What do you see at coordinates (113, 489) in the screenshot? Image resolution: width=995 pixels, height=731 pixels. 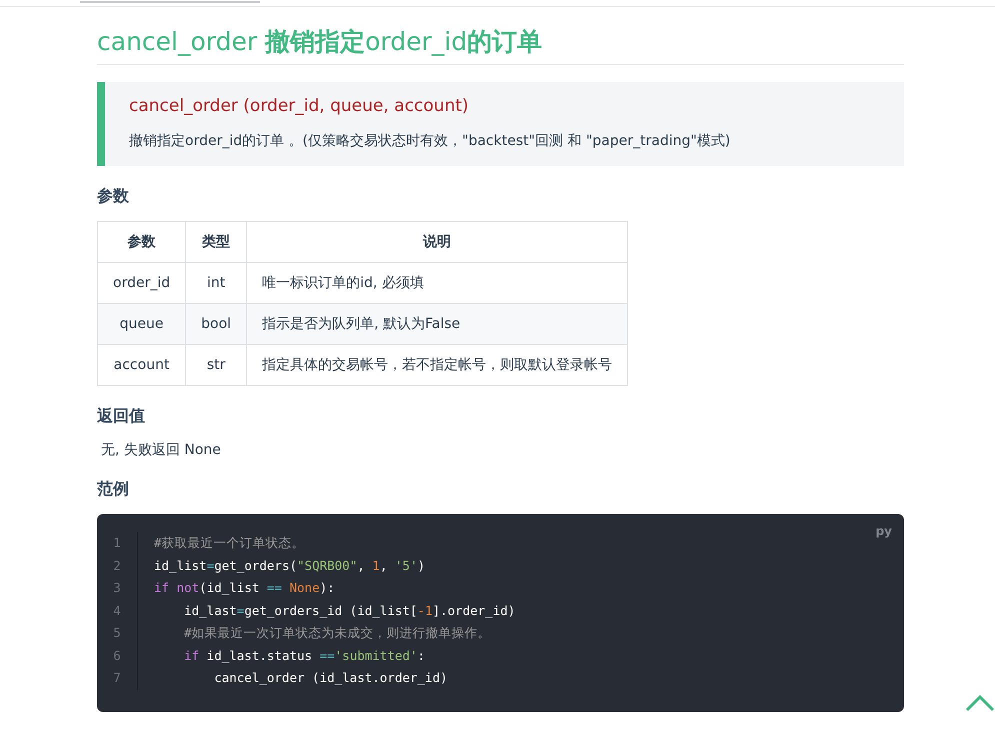 I see `section-heading: 范例` at bounding box center [113, 489].